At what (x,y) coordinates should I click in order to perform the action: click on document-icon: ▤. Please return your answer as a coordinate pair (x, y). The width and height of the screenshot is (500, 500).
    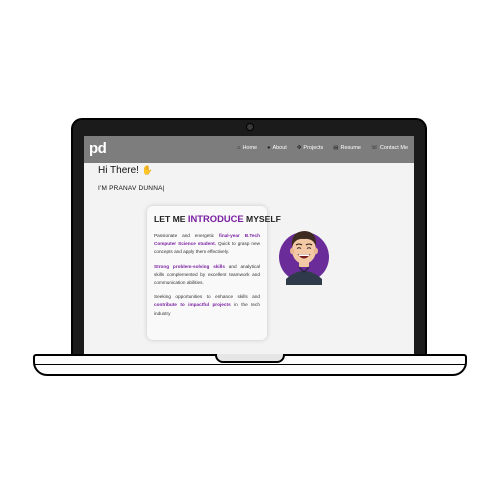
    Looking at the image, I should click on (336, 148).